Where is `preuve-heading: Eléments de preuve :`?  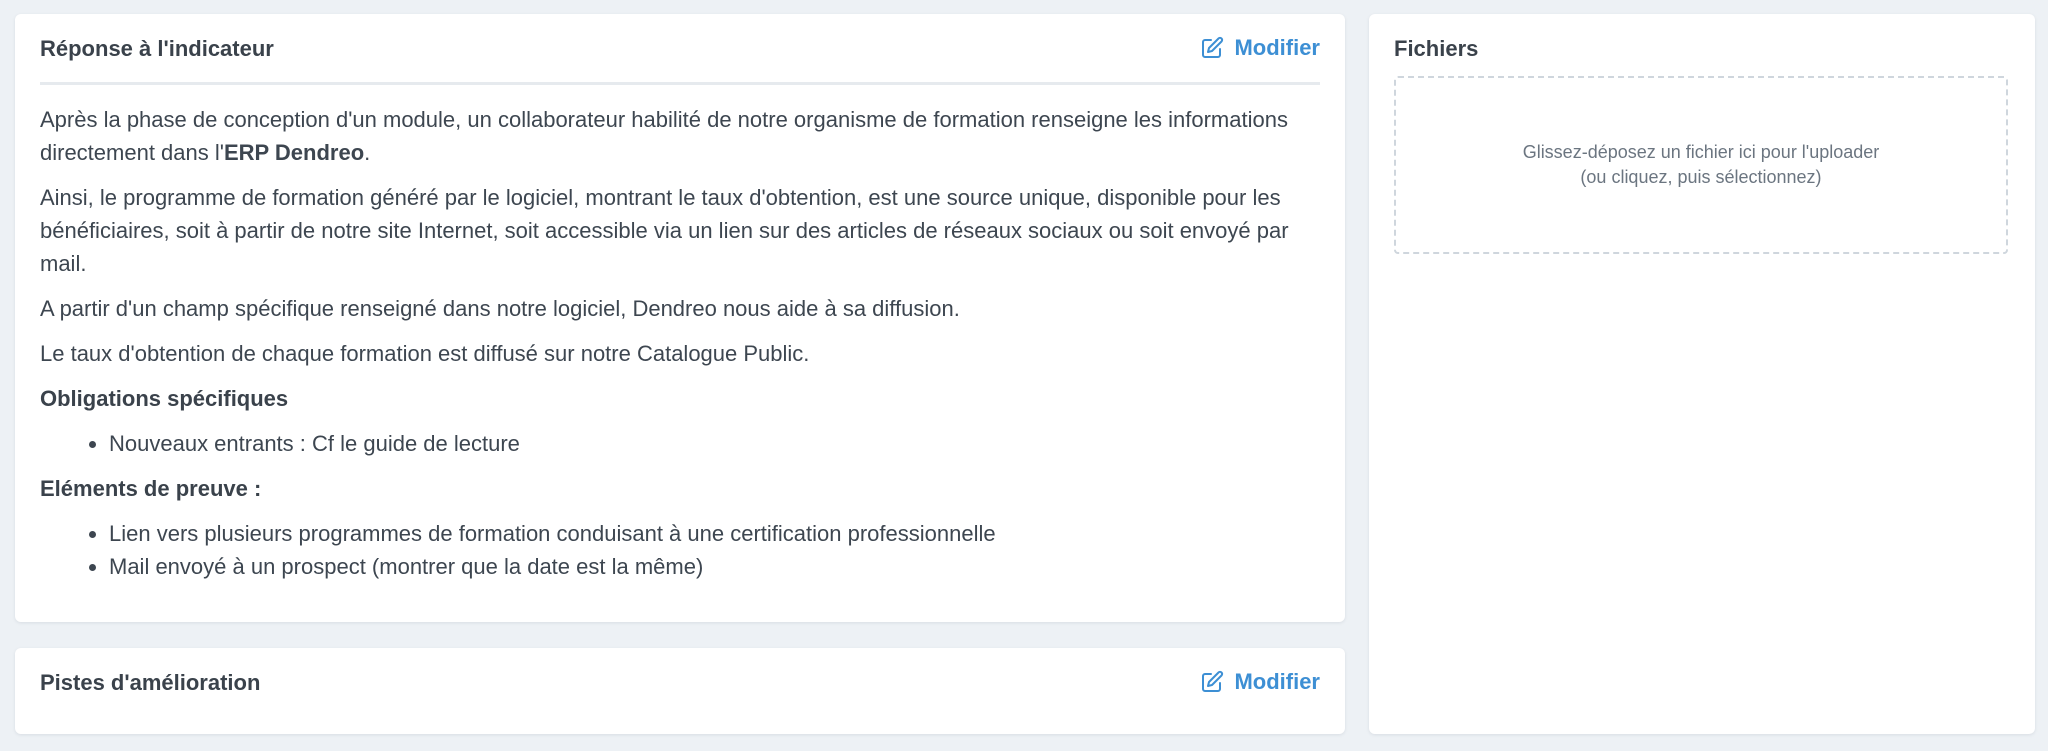 preuve-heading: Eléments de preuve : is located at coordinates (151, 488).